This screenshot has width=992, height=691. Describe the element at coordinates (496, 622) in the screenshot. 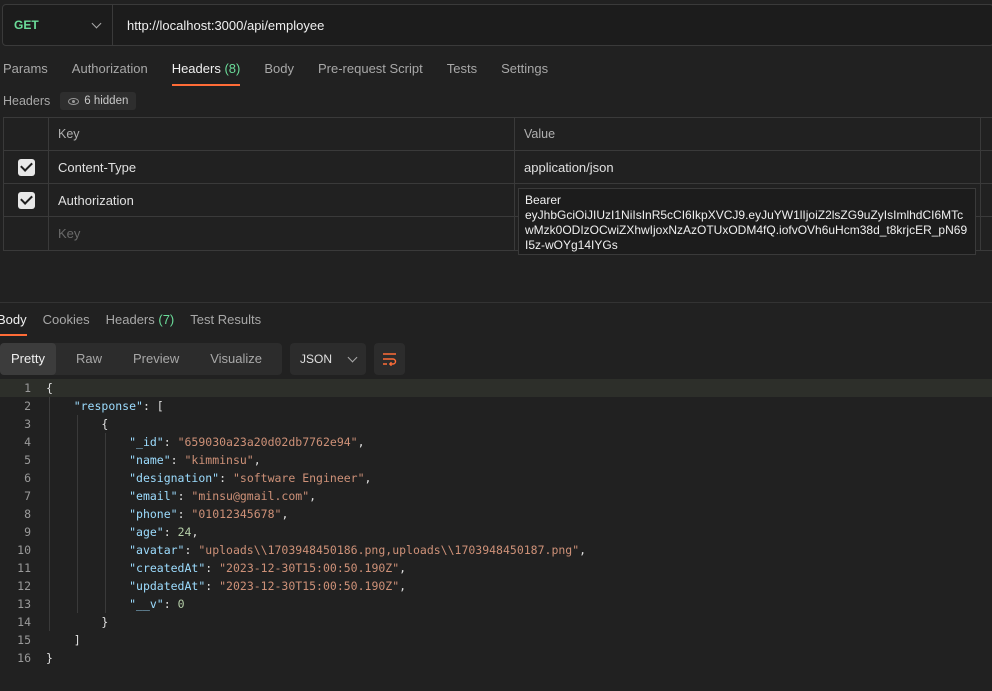

I see `code-line: 14 }` at that location.